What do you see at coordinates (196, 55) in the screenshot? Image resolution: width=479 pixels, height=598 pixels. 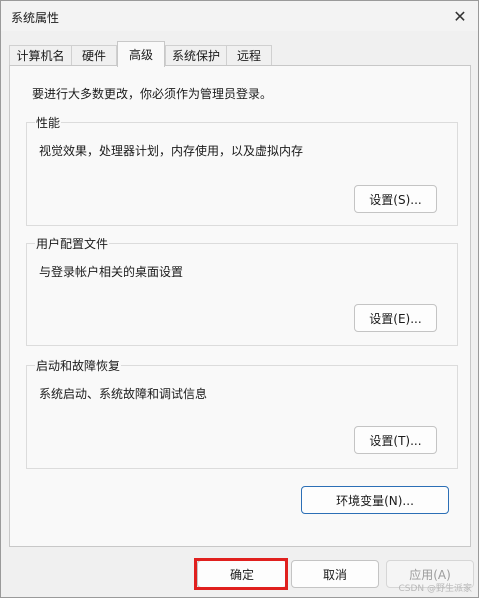 I see `tab-system-protection: 系统保护` at bounding box center [196, 55].